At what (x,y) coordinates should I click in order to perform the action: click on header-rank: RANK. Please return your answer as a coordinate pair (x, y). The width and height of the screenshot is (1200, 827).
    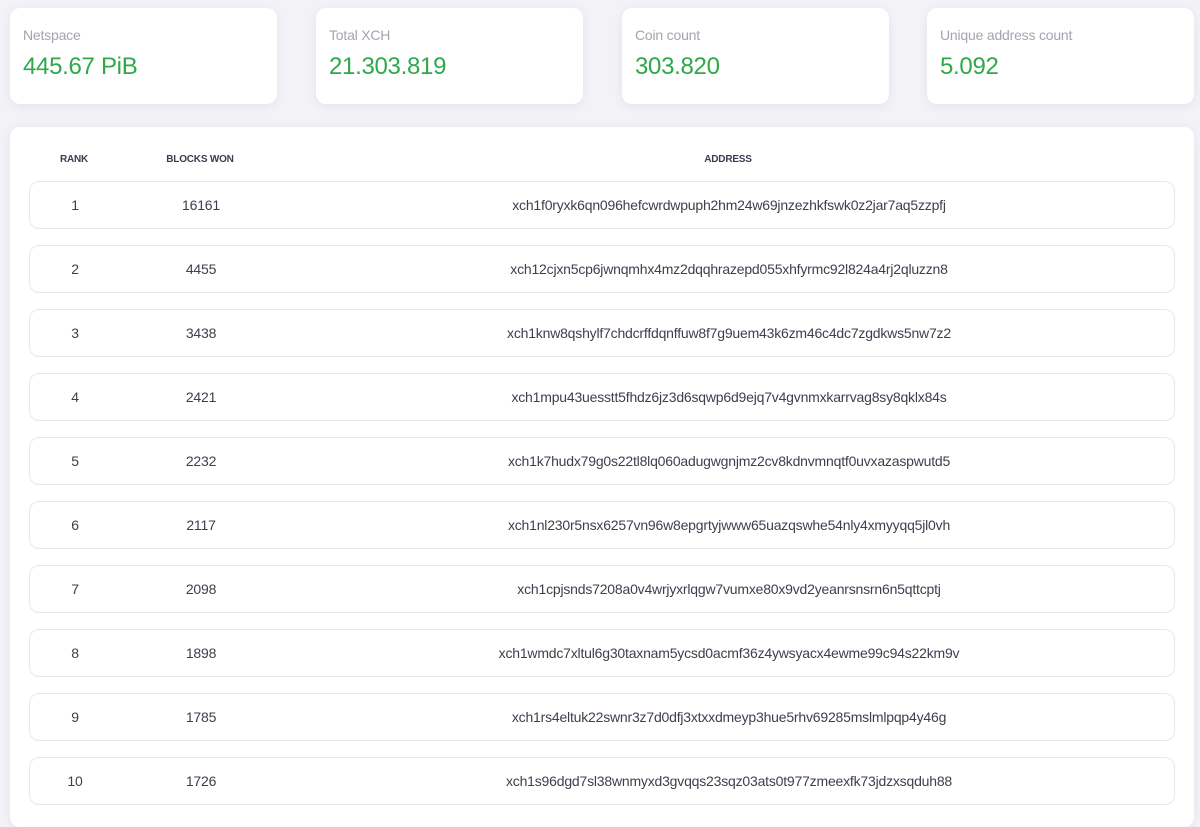
    Looking at the image, I should click on (74, 159).